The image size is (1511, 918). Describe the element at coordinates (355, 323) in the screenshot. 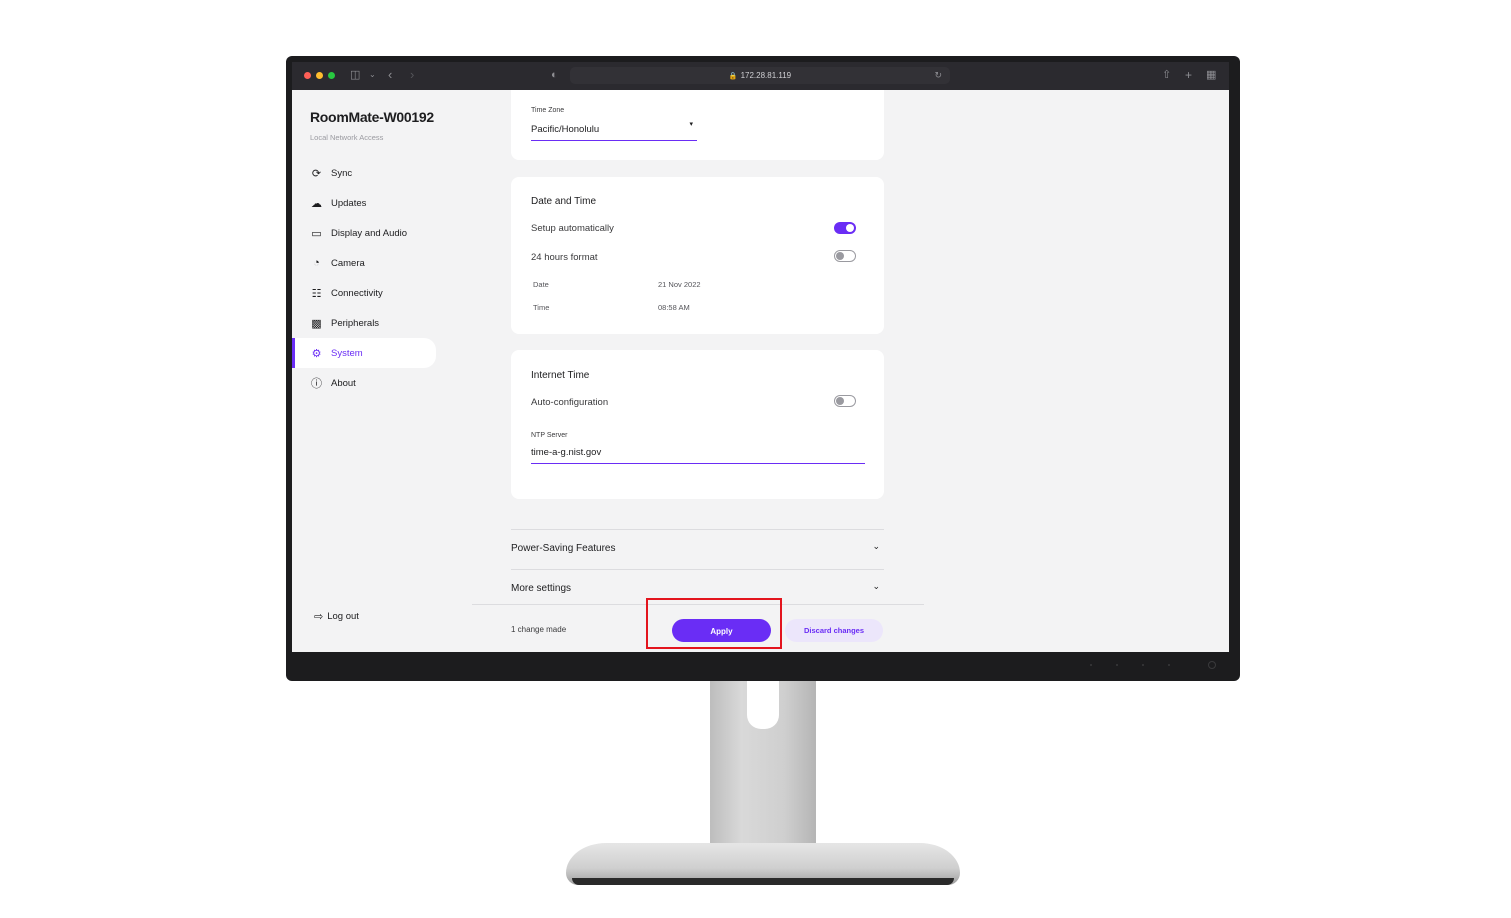

I see `sidebar-item-label: Peripherals` at that location.